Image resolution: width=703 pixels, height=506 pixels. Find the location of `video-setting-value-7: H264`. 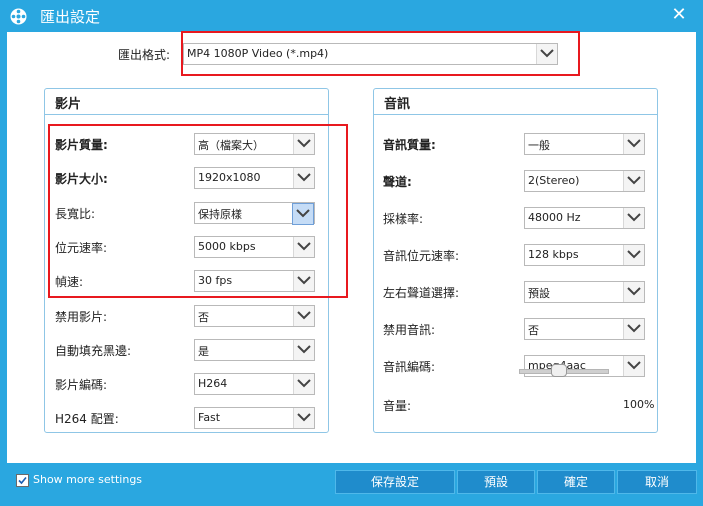

video-setting-value-7: H264 is located at coordinates (213, 384).